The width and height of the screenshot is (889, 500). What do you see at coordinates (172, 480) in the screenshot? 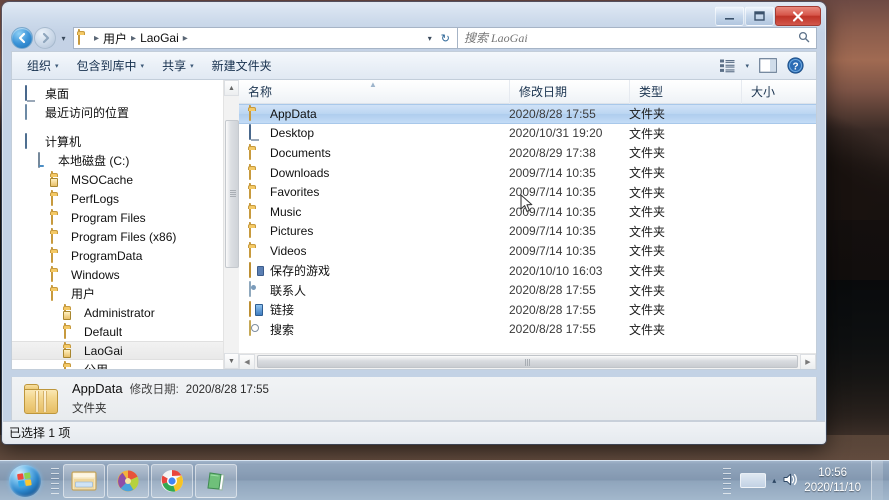
I see `chrome-taskbar-button` at bounding box center [172, 480].